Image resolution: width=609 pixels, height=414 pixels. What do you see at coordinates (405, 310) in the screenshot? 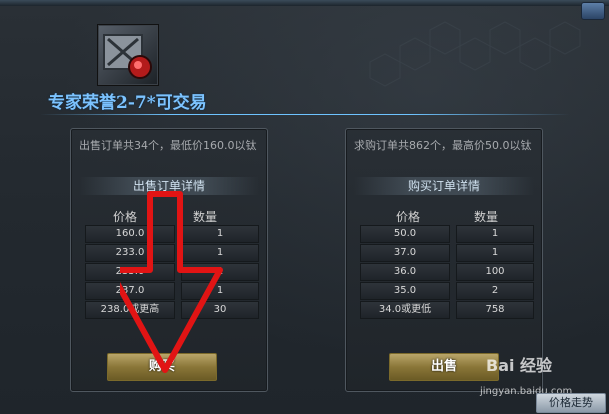
I see `price-cell: 34.0或更低` at bounding box center [405, 310].